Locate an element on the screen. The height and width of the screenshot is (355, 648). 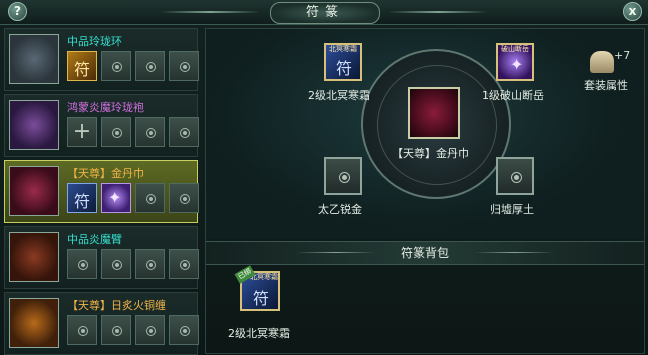
add-rune-button: + is located at coordinates (82, 132).